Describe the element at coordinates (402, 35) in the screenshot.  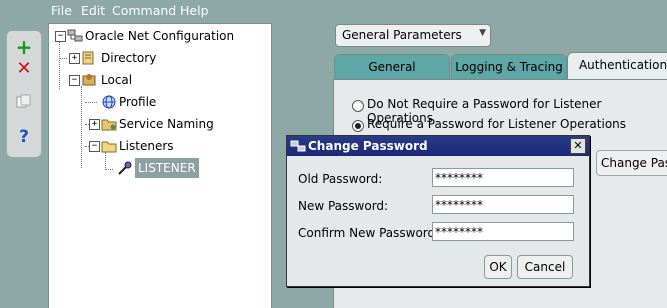
I see `dropdown-value: General Parameters` at that location.